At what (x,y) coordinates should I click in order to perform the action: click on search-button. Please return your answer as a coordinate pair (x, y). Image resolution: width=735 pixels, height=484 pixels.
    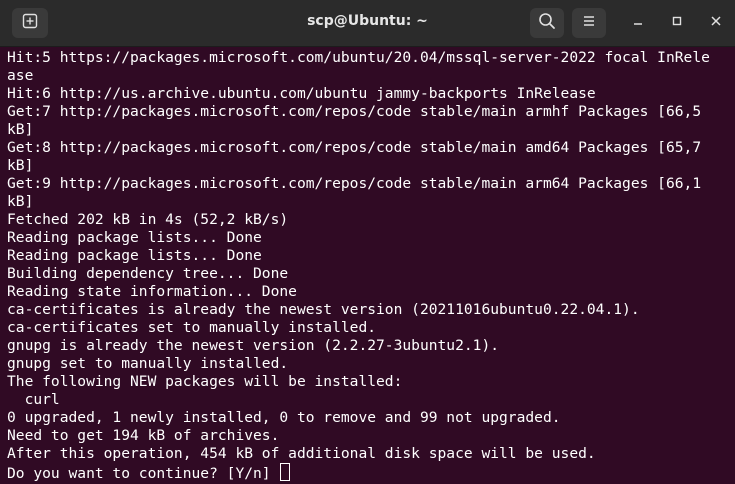
    Looking at the image, I should click on (547, 23).